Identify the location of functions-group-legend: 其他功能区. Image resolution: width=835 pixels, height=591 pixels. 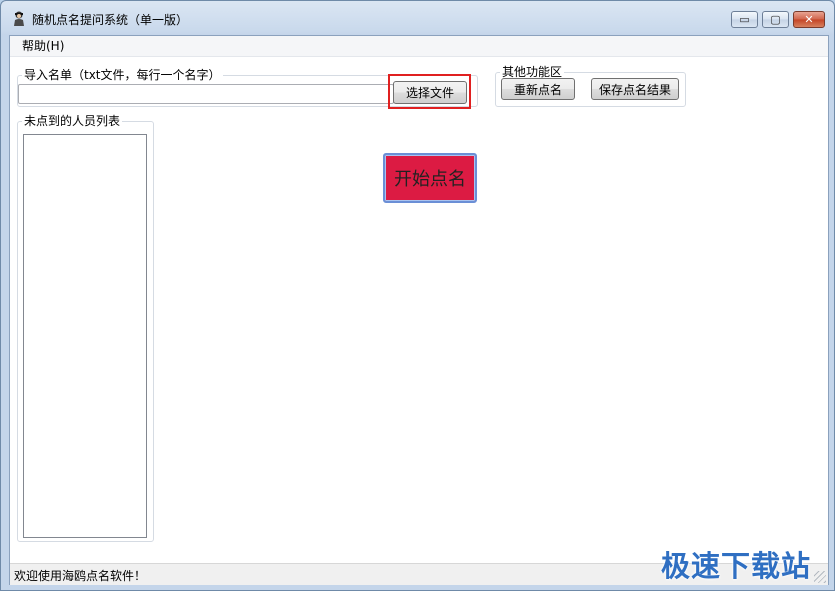
(532, 72).